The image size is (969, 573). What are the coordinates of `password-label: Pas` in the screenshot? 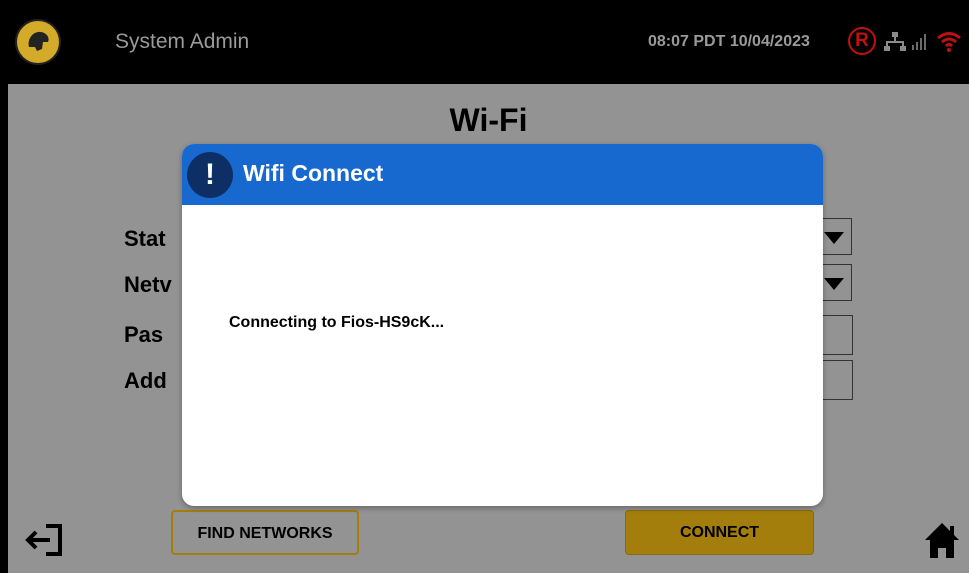 It's located at (144, 334).